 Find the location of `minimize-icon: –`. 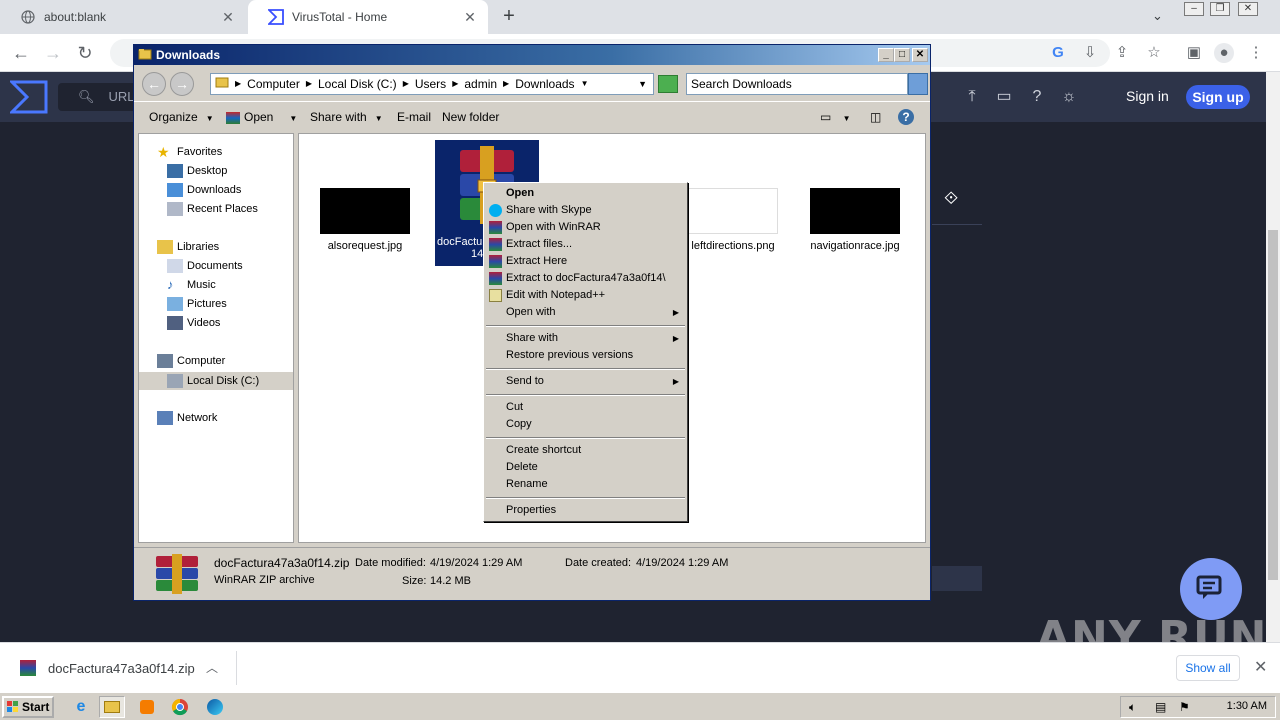

minimize-icon: – is located at coordinates (1194, 9).